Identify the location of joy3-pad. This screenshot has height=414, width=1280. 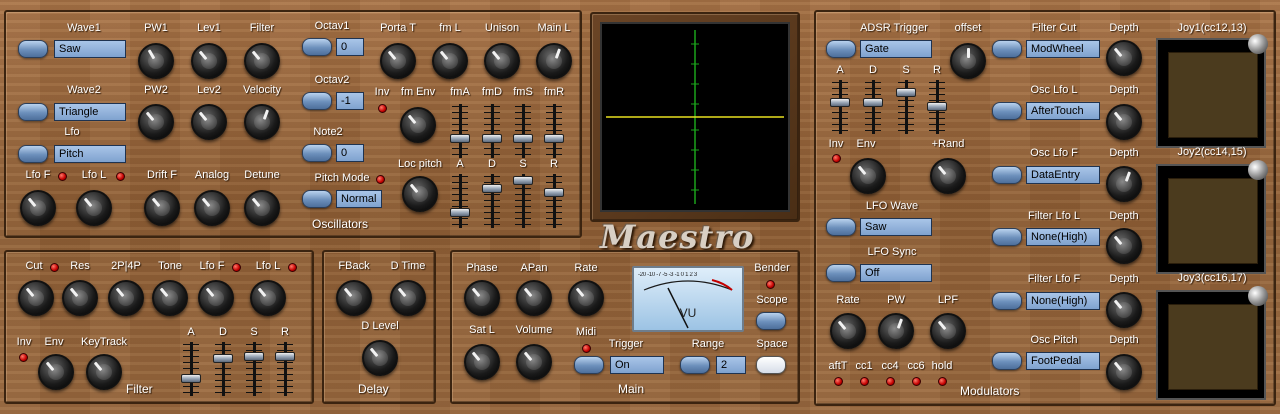
(1212, 343).